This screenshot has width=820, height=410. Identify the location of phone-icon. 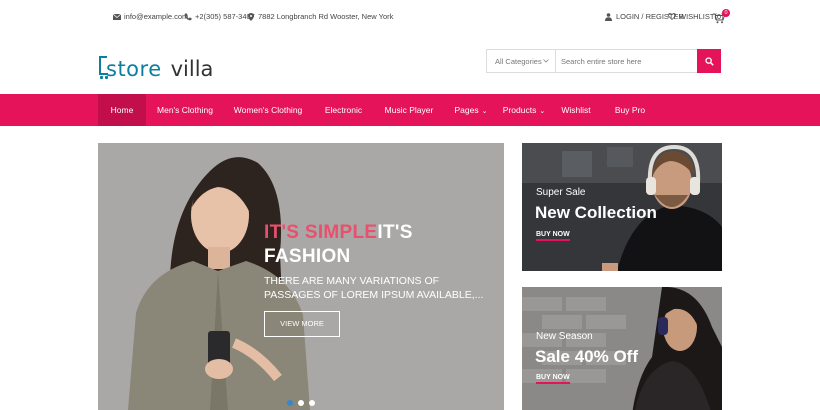
(187, 16).